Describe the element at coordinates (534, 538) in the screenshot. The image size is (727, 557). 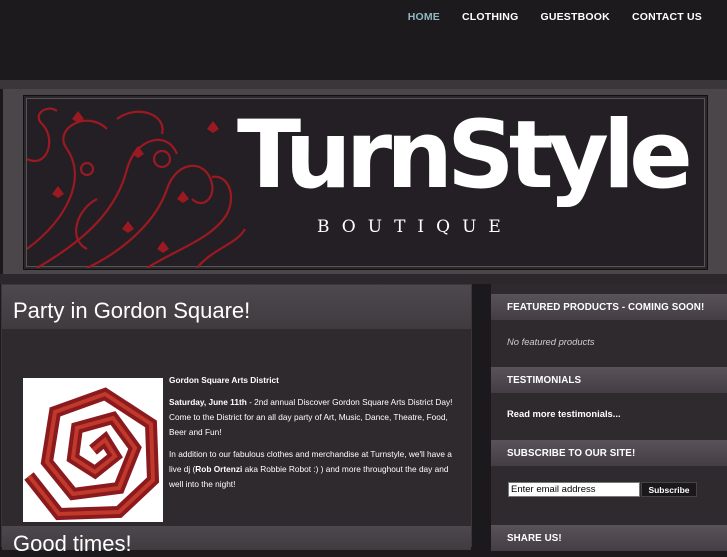
I see `share-heading: SHARE US!` at that location.